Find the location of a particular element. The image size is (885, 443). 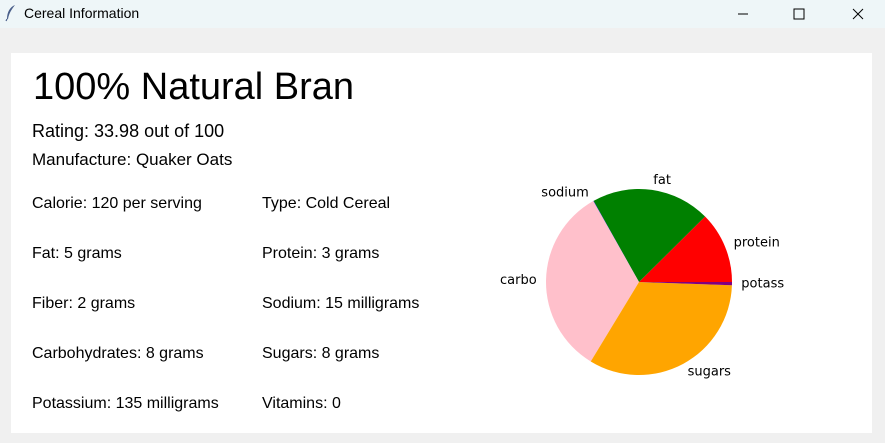

minimize-icon is located at coordinates (743, 14).